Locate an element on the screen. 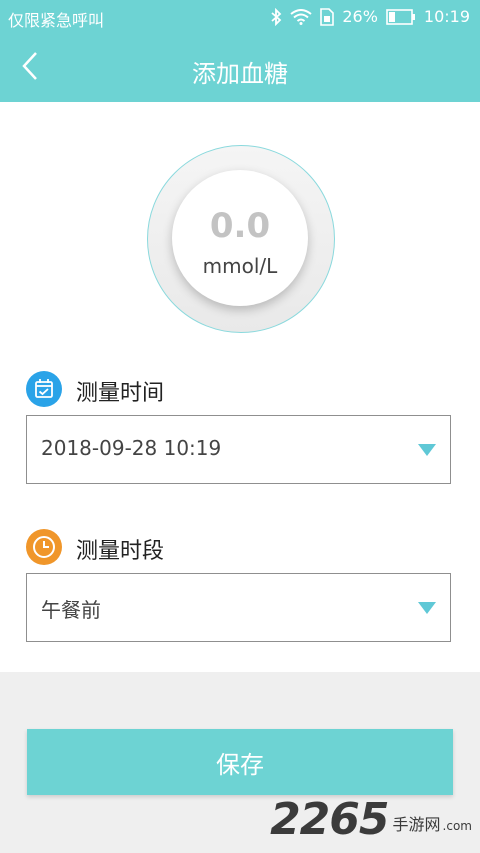 Image resolution: width=480 pixels, height=853 pixels. clock-icon is located at coordinates (44, 549).